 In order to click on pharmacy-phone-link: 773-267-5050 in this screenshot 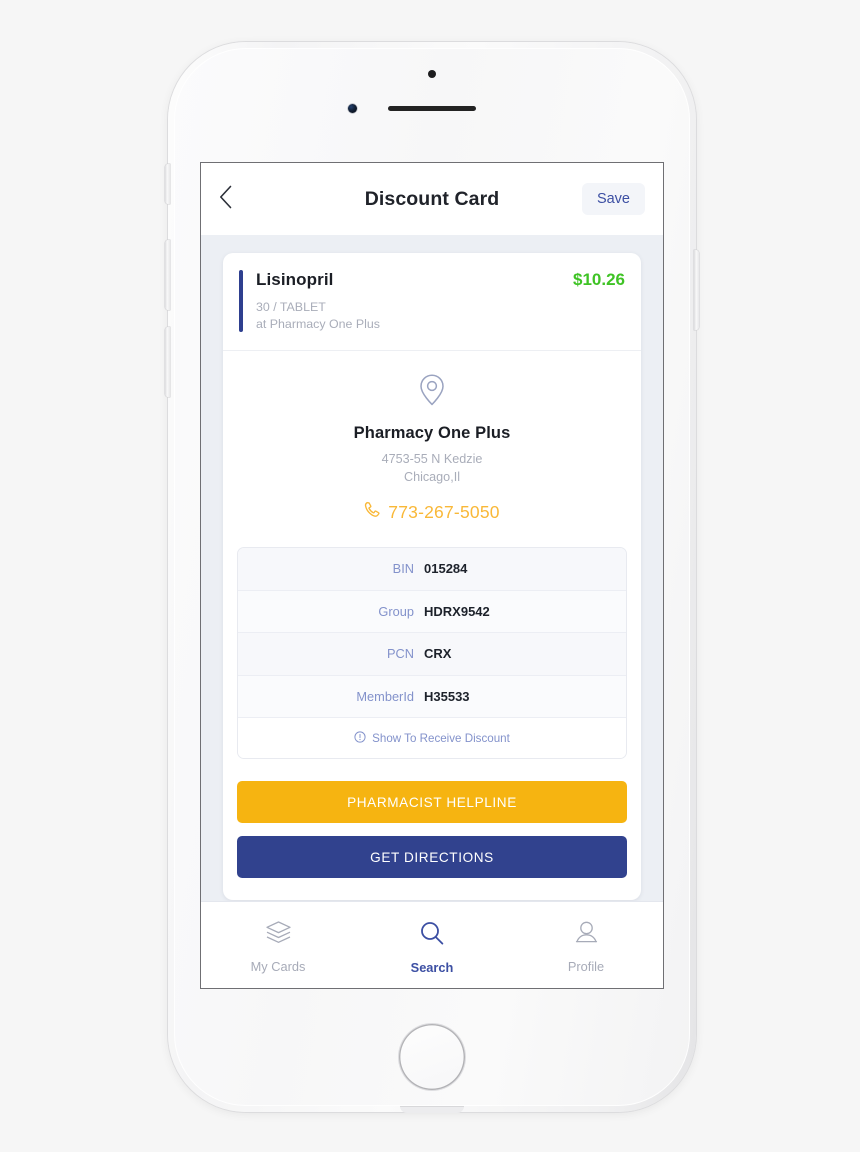, I will do `click(432, 512)`.